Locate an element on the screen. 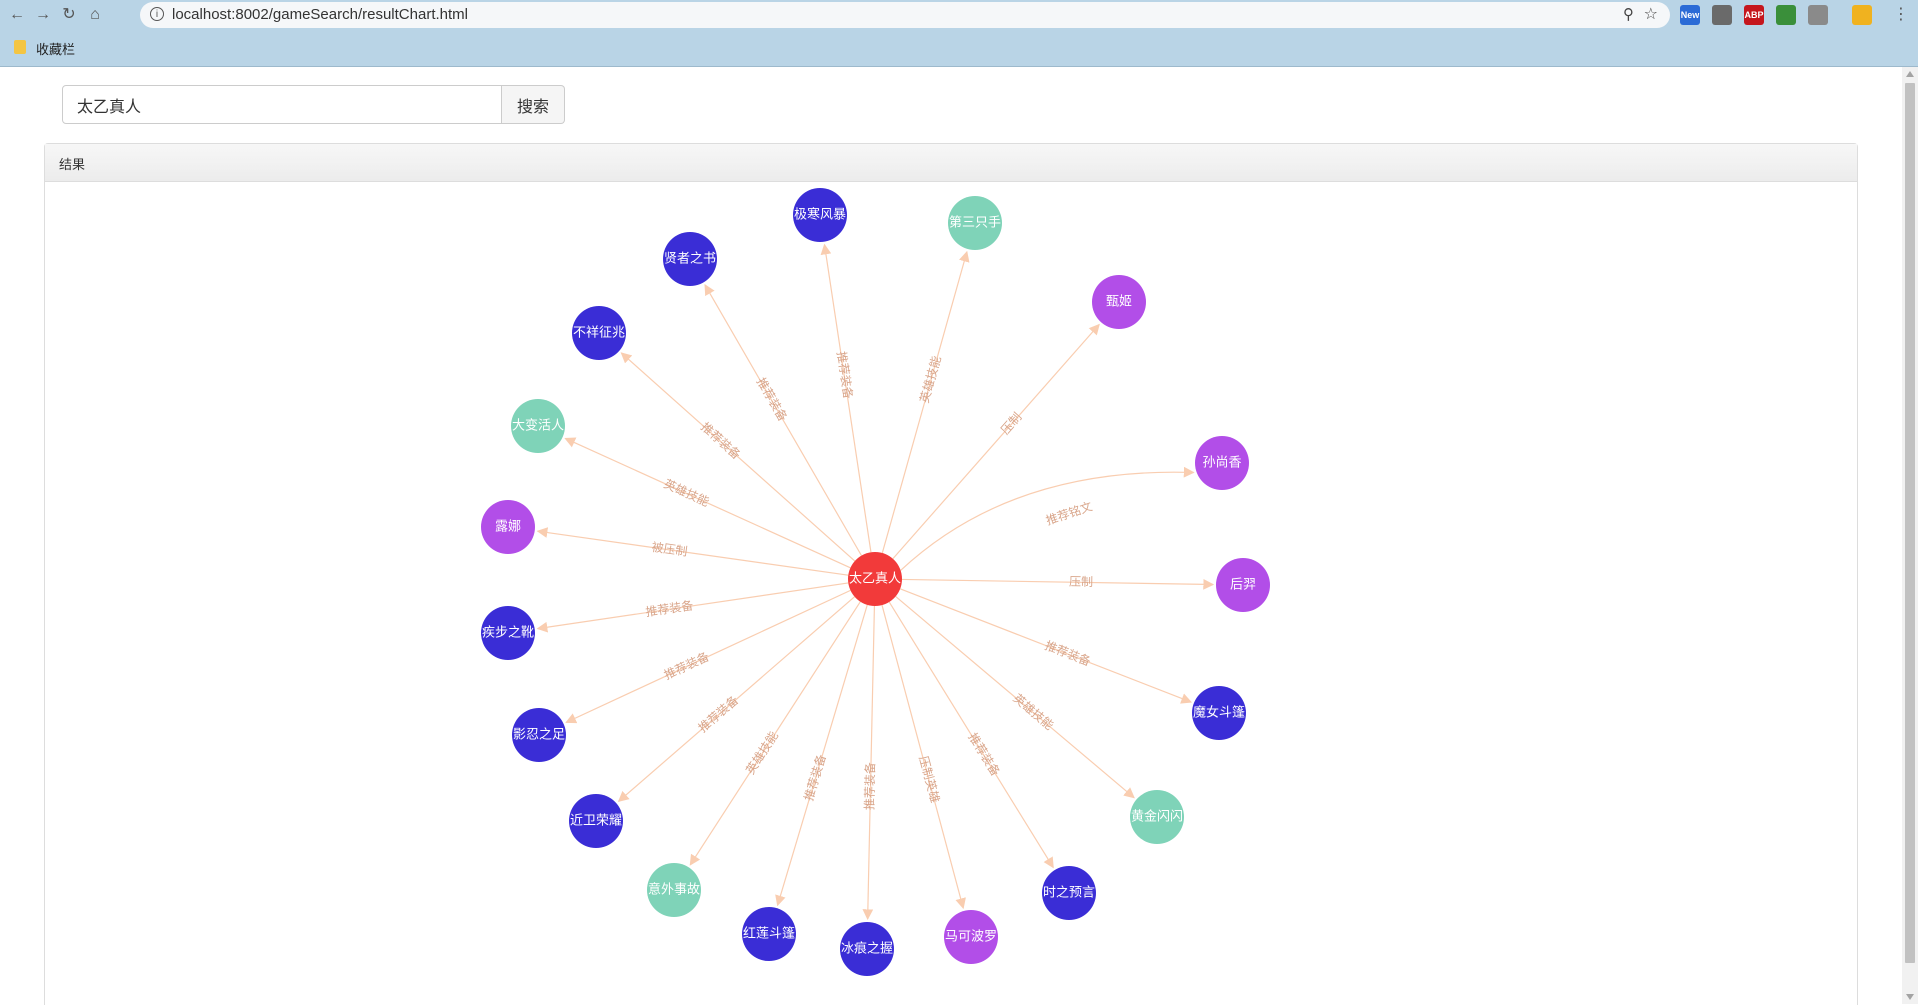  node-label: 意外事故 is located at coordinates (674, 890).